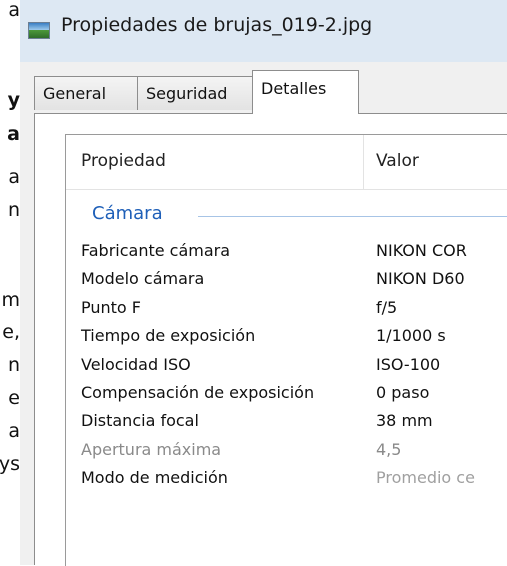  Describe the element at coordinates (10, 282) in the screenshot. I see `background-article-text: a y a a n m e, n e a ys` at that location.